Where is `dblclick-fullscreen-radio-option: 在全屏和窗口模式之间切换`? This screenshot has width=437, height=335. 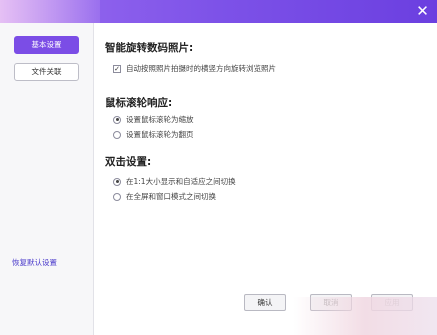 dblclick-fullscreen-radio-option: 在全屏和窗口模式之间切换 is located at coordinates (164, 196).